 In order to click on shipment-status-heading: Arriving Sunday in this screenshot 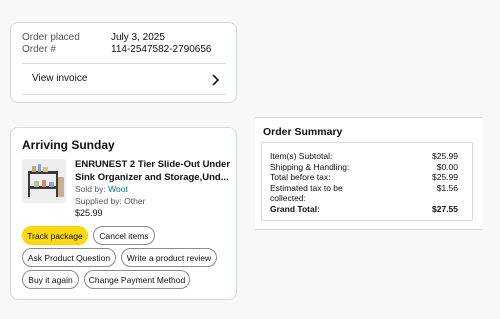, I will do `click(68, 145)`.